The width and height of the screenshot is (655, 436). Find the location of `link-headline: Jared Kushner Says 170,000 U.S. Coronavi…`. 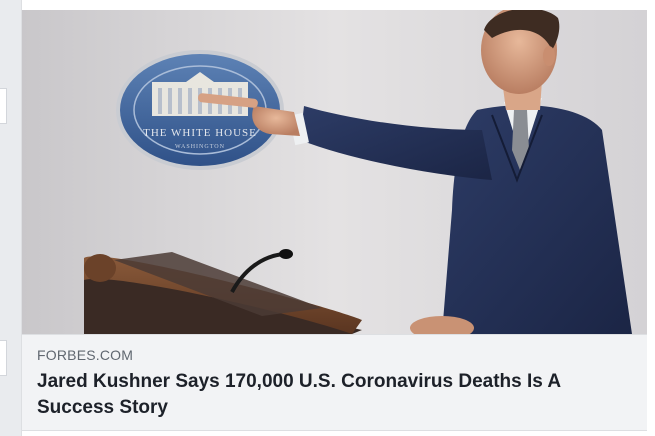

link-headline: Jared Kushner Says 170,000 U.S. Coronavi… is located at coordinates (332, 395).